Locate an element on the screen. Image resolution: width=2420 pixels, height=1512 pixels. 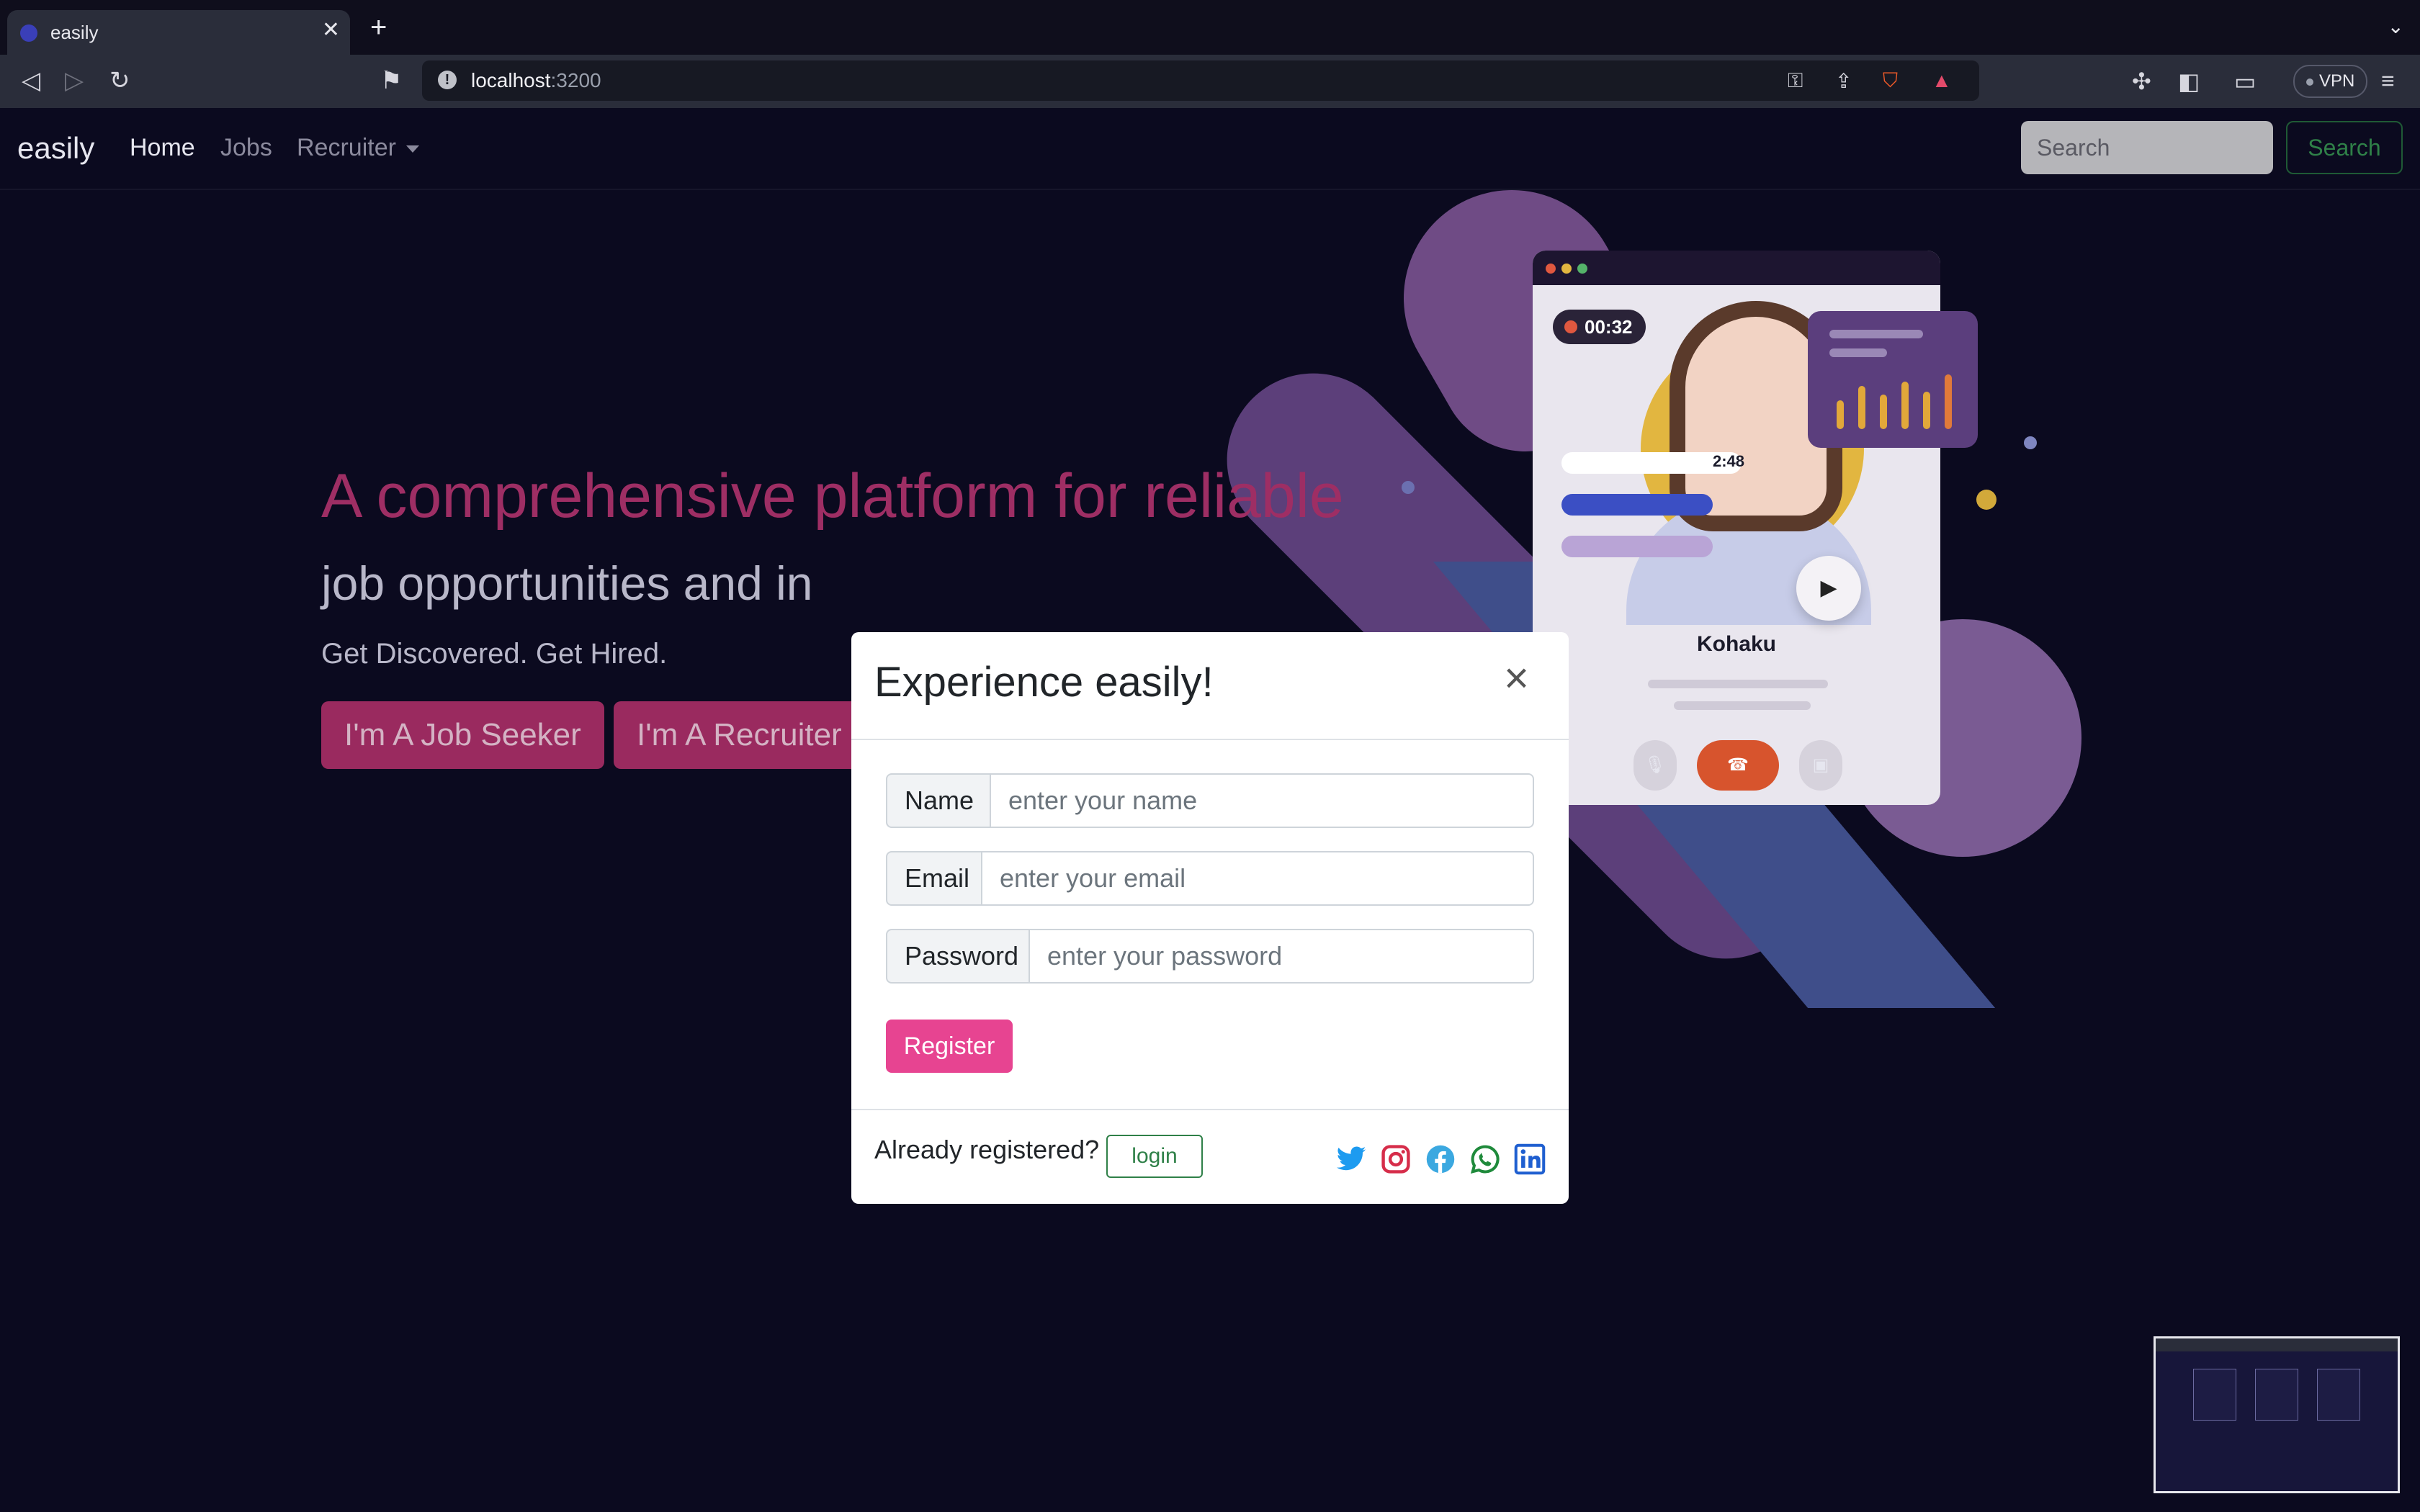
modal-footer: Already registered? login is located at coordinates (1210, 1157).